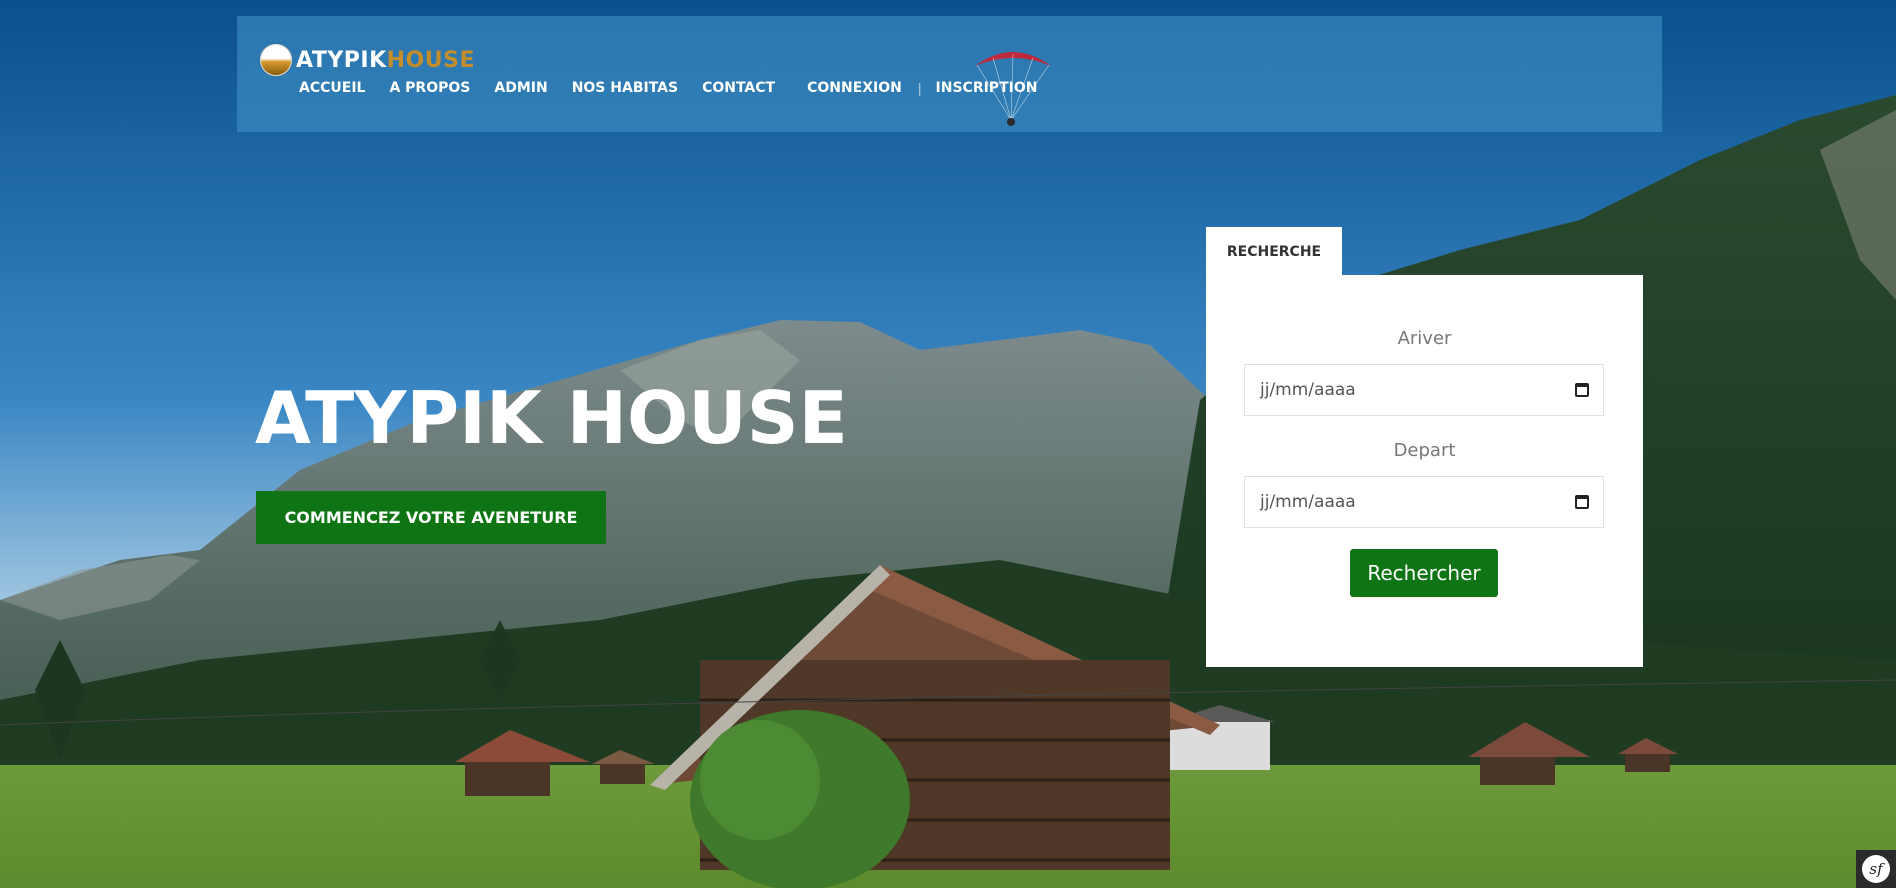 This screenshot has width=1896, height=888. What do you see at coordinates (431, 517) in the screenshot?
I see `start-adventure-button: COMMENCEZ VOTRE AVENETURE` at bounding box center [431, 517].